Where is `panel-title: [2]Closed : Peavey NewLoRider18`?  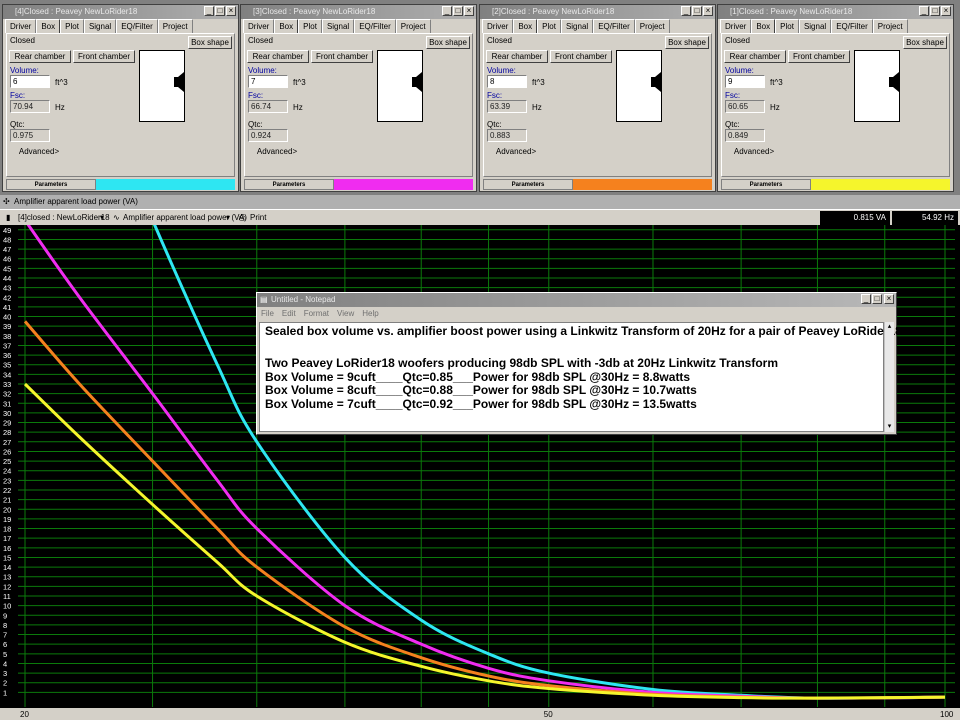
panel-title: [2]Closed : Peavey NewLoRider18 is located at coordinates (553, 11).